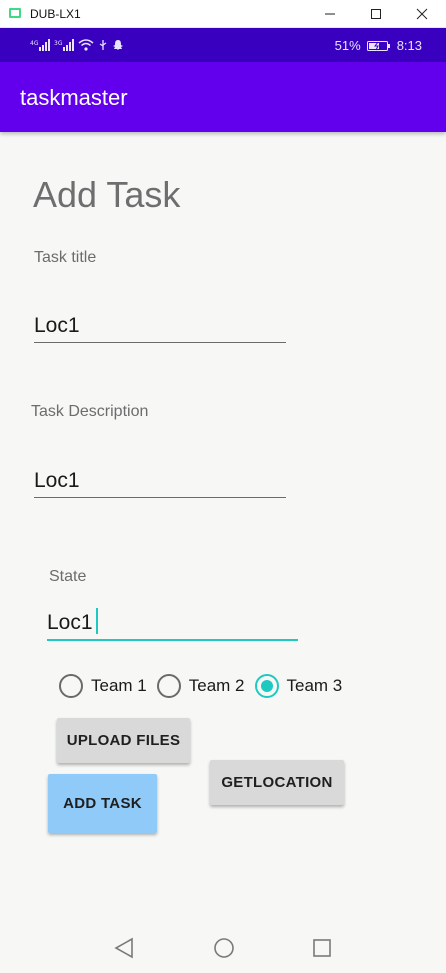 The image size is (446, 973). What do you see at coordinates (347, 45) in the screenshot?
I see `battery-percent: 51%` at bounding box center [347, 45].